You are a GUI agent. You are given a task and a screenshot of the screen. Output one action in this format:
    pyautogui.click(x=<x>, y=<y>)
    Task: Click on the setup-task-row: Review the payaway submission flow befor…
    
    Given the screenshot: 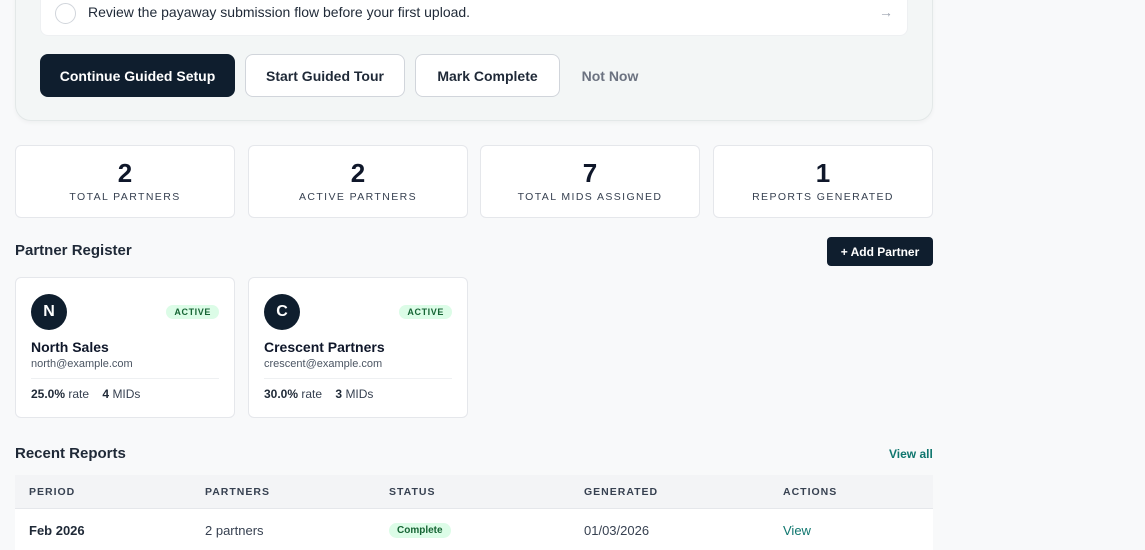 What is the action you would take?
    pyautogui.click(x=474, y=18)
    